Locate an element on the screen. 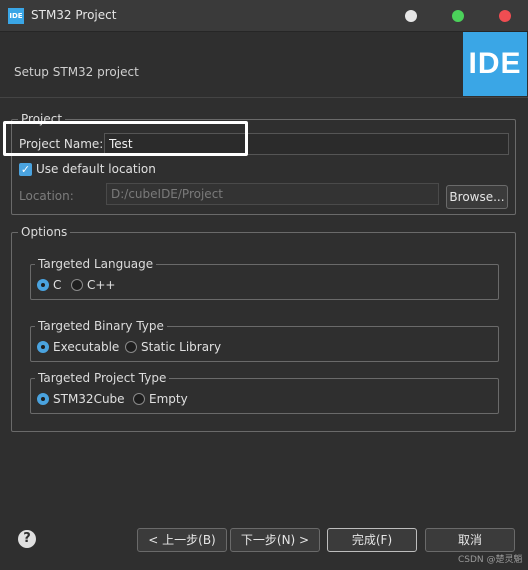 This screenshot has height=570, width=528. window-title: STM32 Project is located at coordinates (74, 15).